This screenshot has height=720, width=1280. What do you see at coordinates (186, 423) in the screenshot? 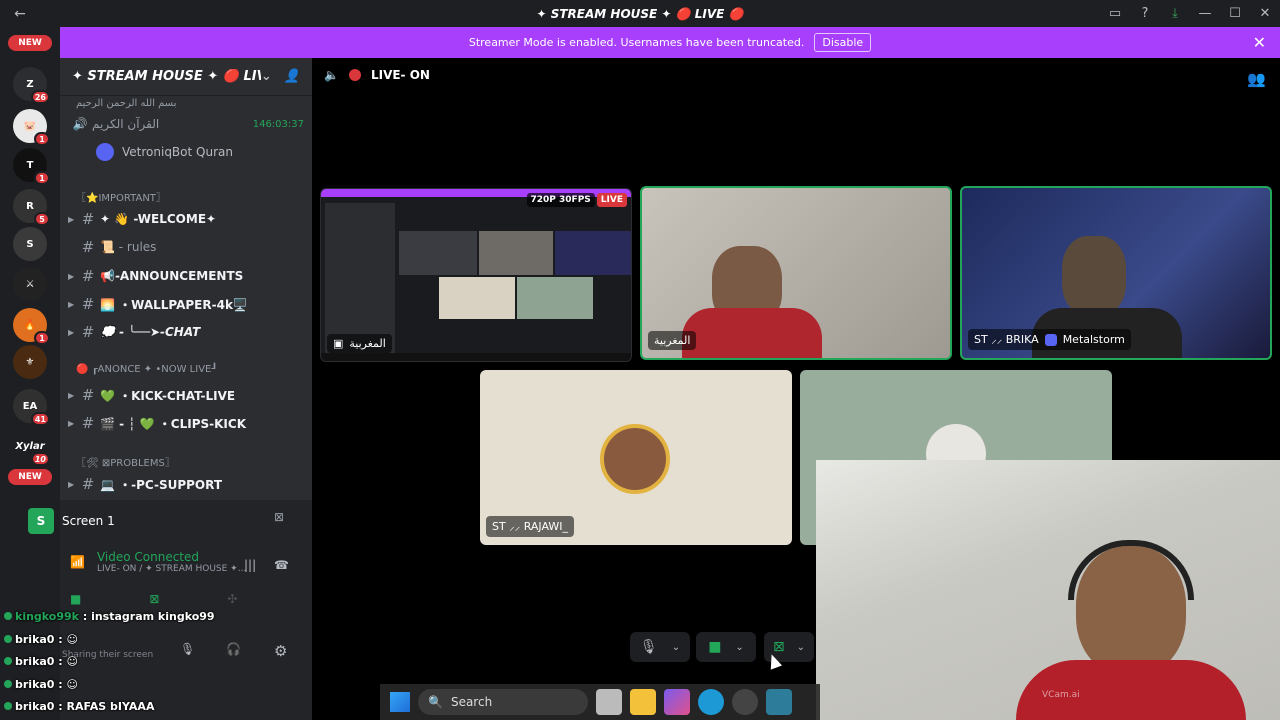
I see `channel-clips: ▶ # 🎬 - ┆ 💚 ・CLIPS-KICK` at bounding box center [186, 423].